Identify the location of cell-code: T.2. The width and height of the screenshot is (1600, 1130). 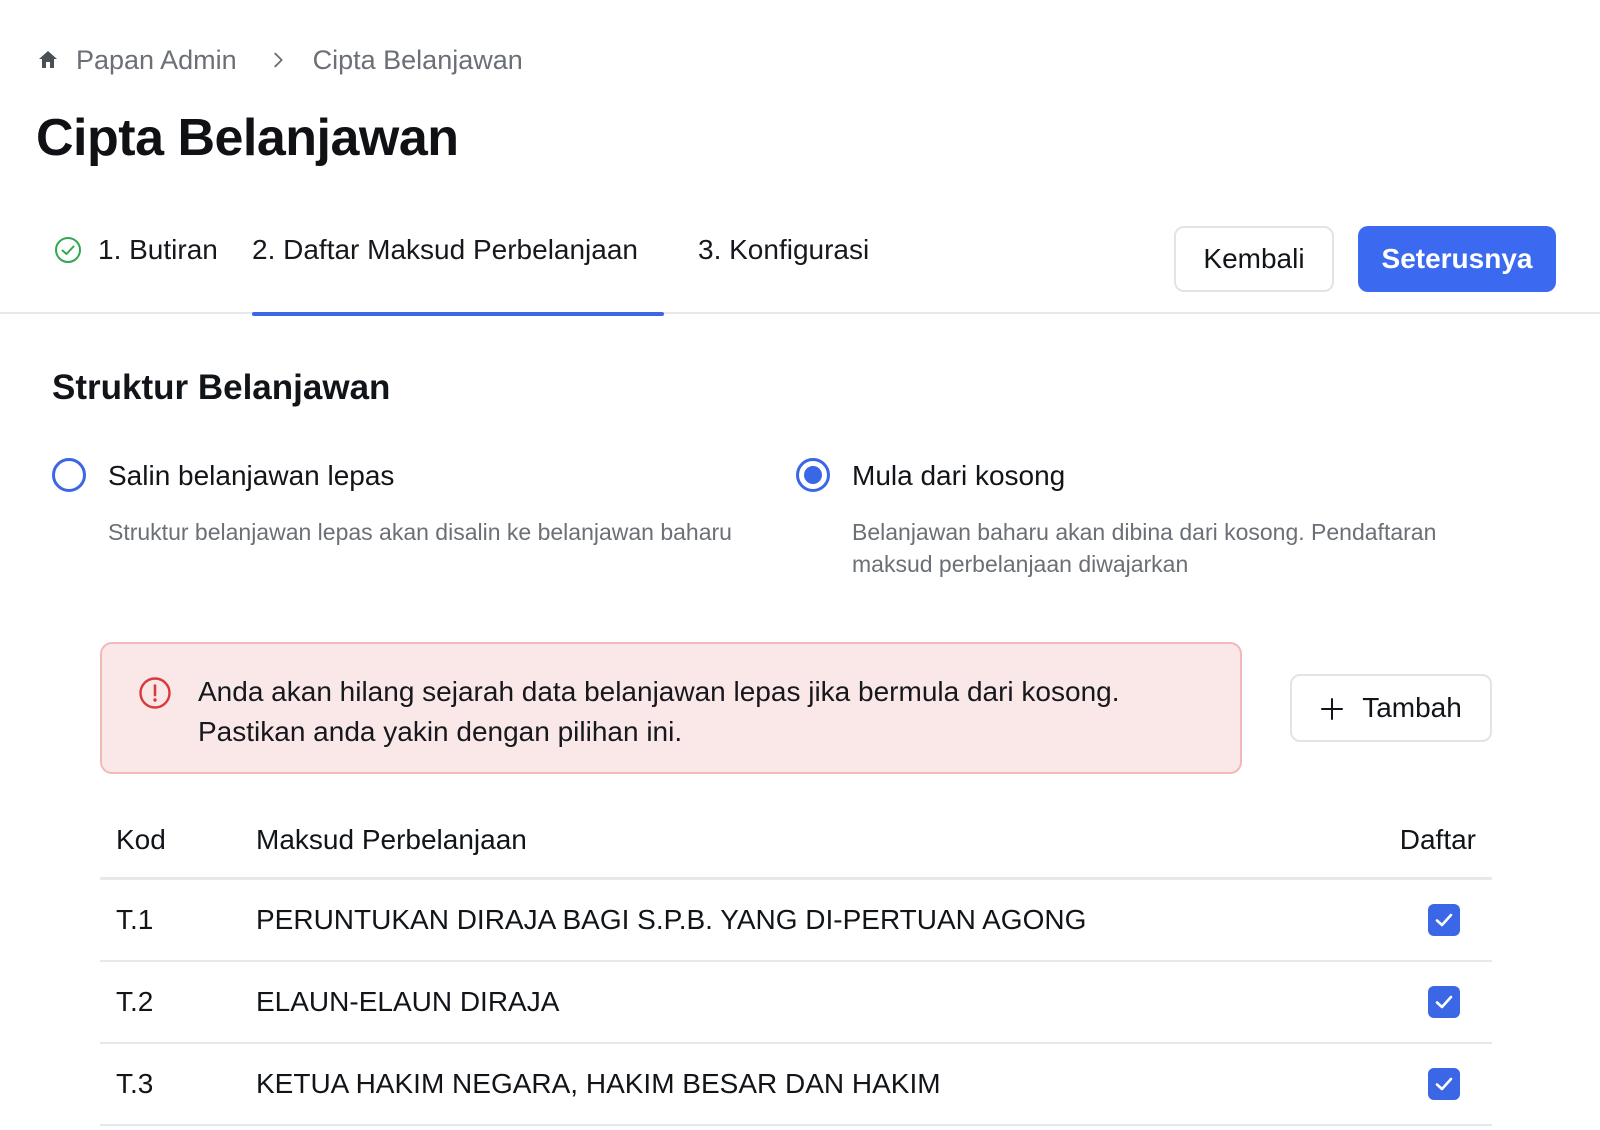
(135, 1001).